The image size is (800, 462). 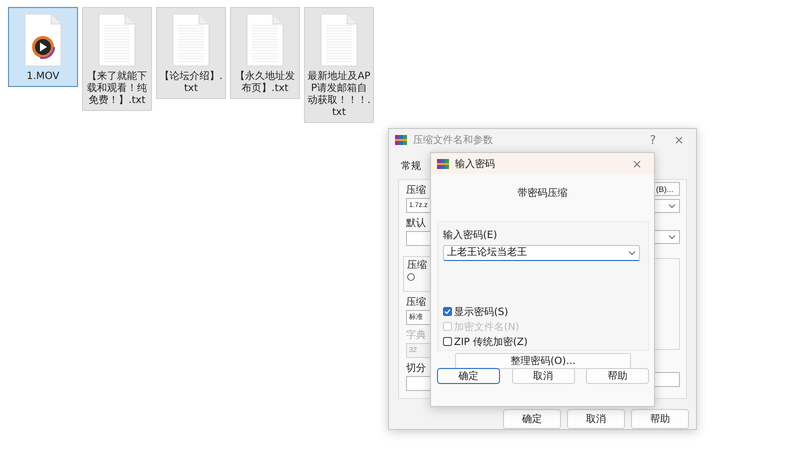 What do you see at coordinates (491, 342) in the screenshot?
I see `checkbox-label: ZIP 传统加密(Z)` at bounding box center [491, 342].